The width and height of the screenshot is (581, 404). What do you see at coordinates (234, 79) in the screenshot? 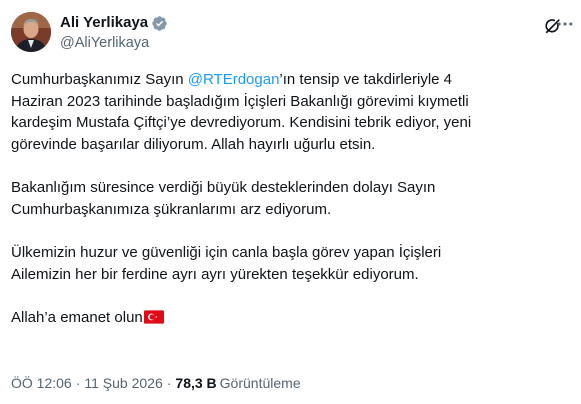
I see `mention-link: @RTErdogan` at bounding box center [234, 79].